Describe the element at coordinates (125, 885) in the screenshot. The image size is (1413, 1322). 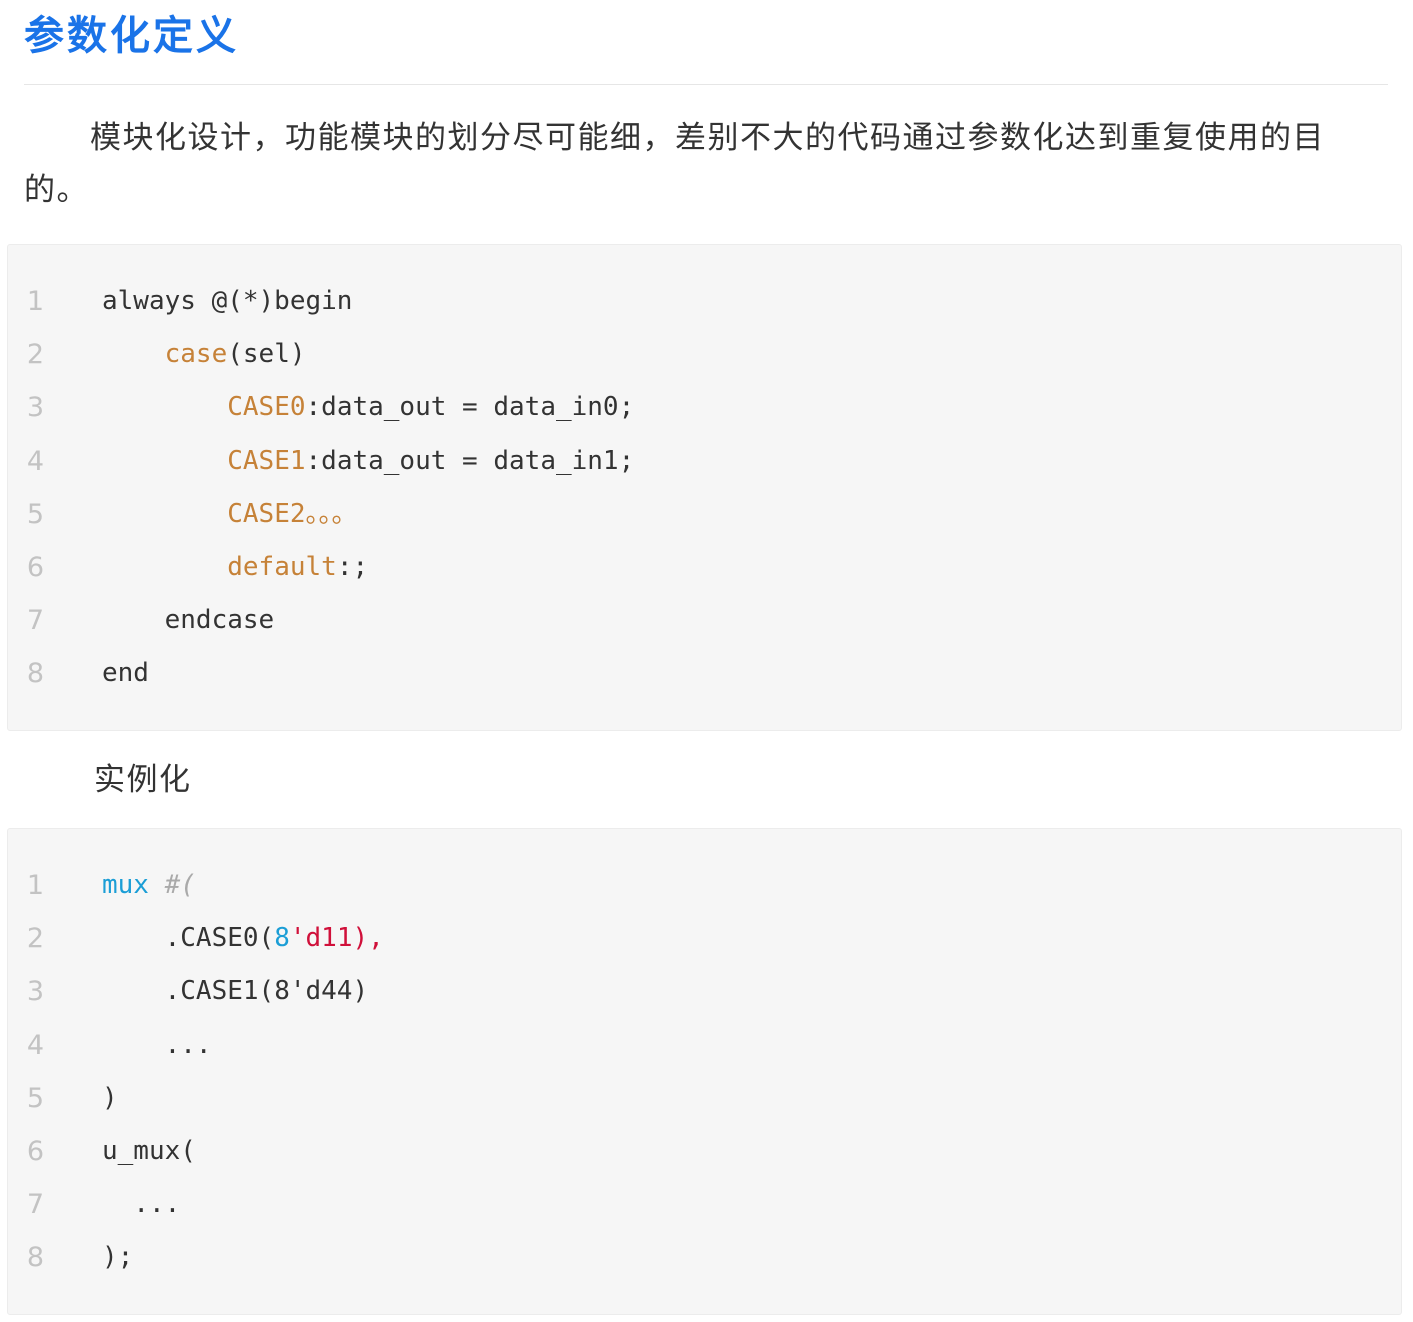
I see `code-token: mux` at that location.